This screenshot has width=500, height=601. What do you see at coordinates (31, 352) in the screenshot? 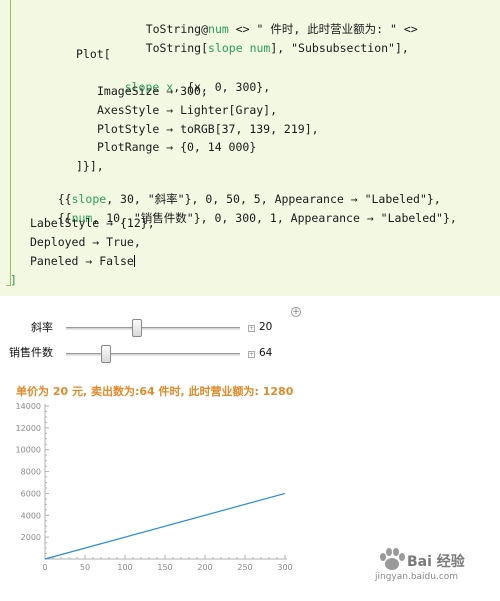
I see `num-slider-label: 销售件数` at bounding box center [31, 352].